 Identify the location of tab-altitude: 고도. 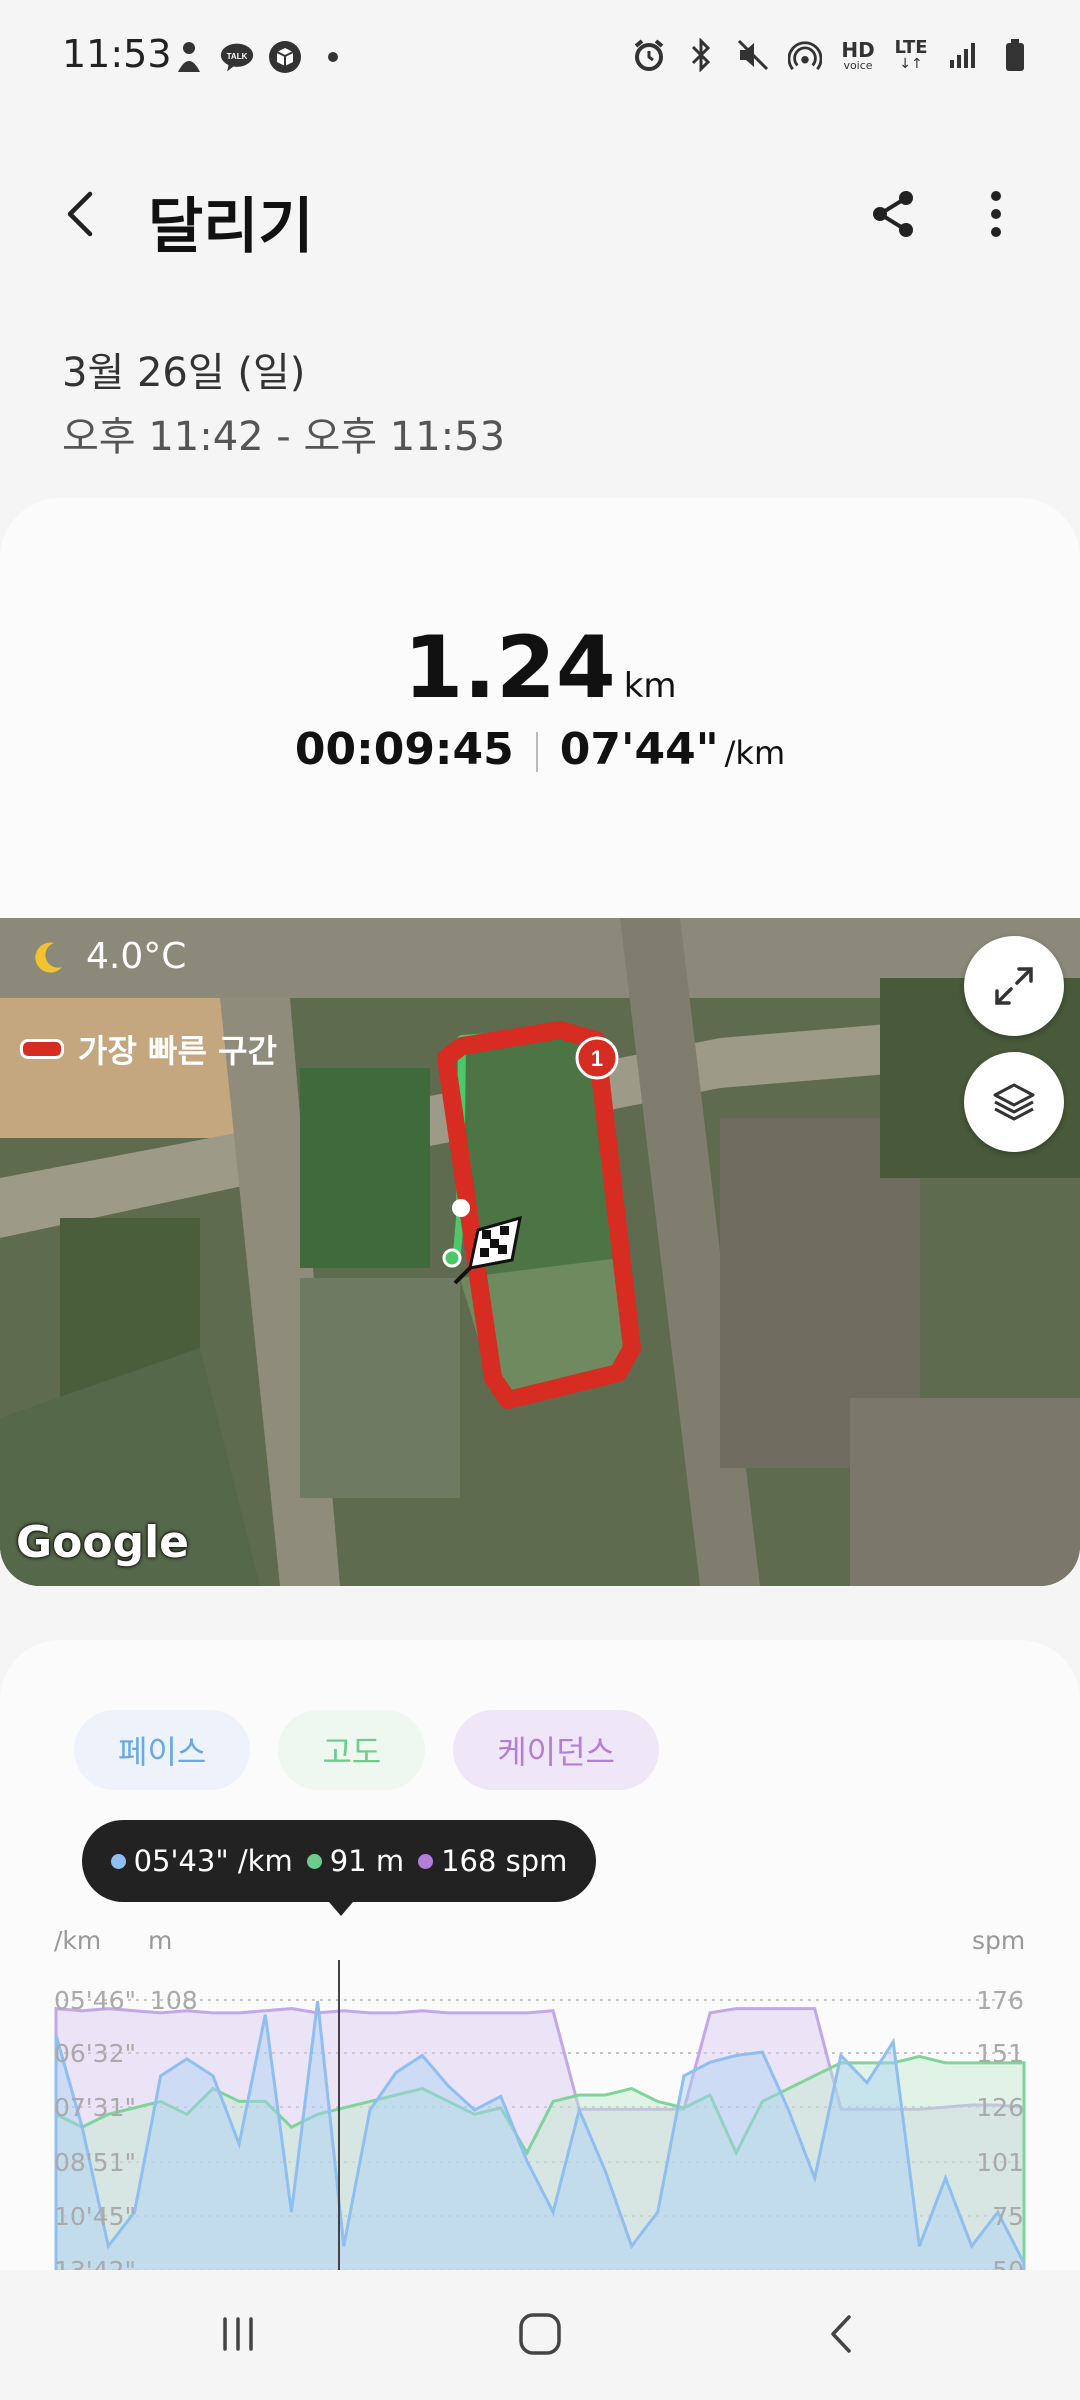
(352, 1750).